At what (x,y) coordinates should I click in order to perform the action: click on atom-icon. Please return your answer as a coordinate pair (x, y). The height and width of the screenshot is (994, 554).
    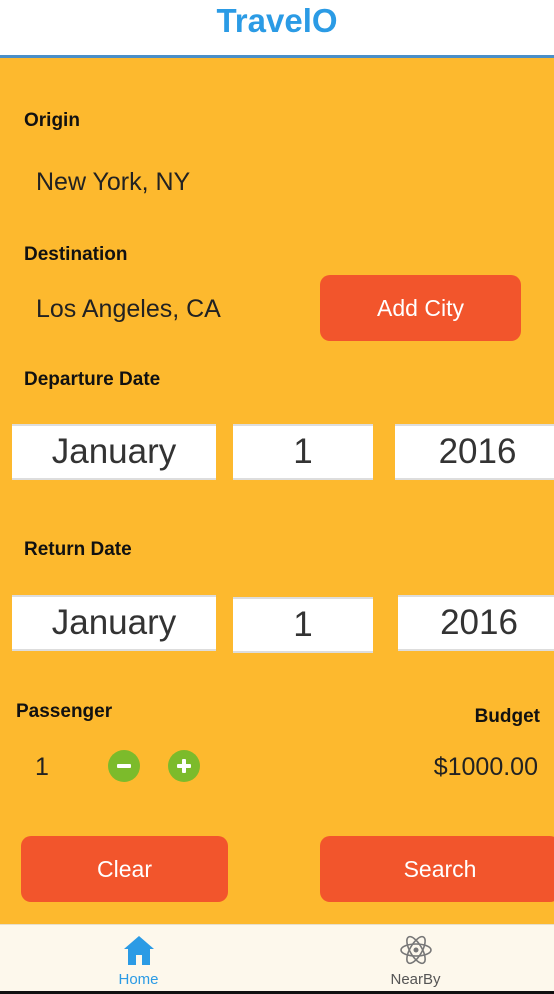
    Looking at the image, I should click on (415, 950).